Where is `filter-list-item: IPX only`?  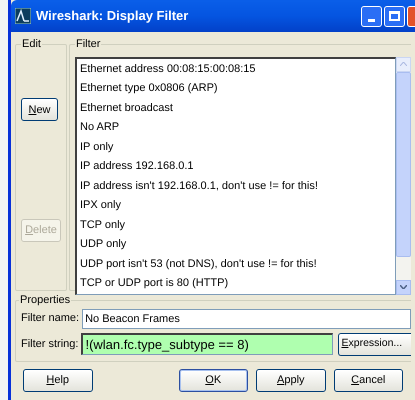 filter-list-item: IPX only is located at coordinates (237, 206).